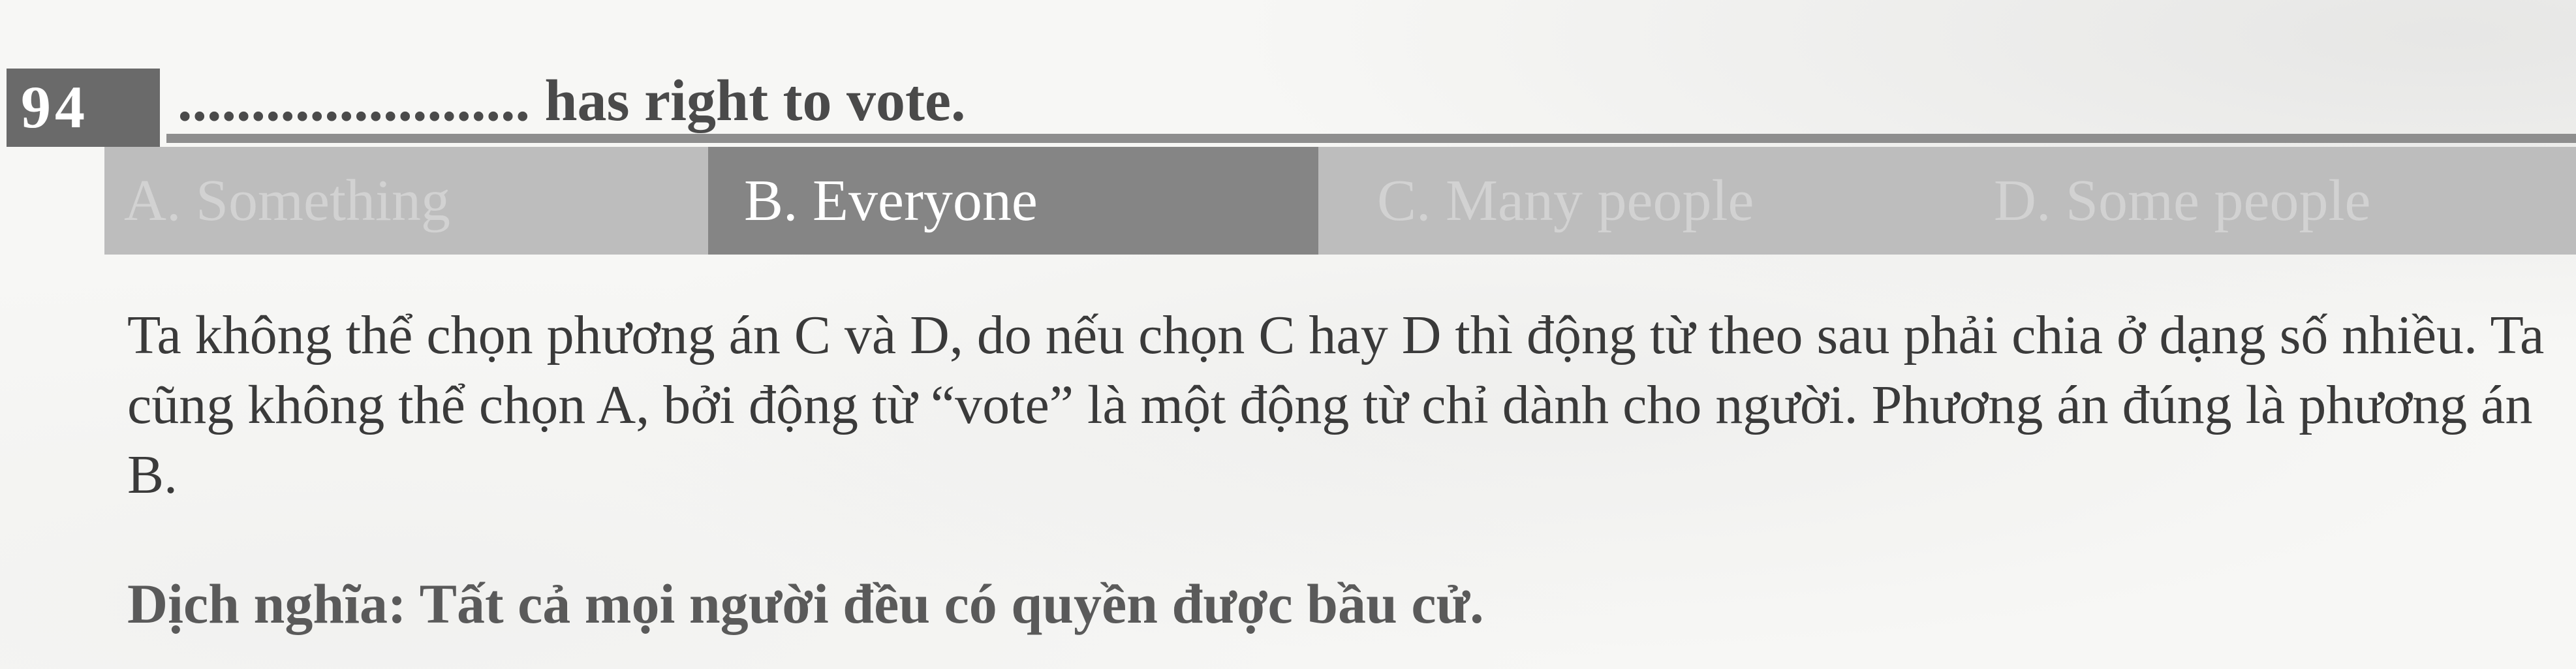 Image resolution: width=2576 pixels, height=669 pixels. What do you see at coordinates (1013, 201) in the screenshot?
I see `option-b-highlighted: B. Everyone` at bounding box center [1013, 201].